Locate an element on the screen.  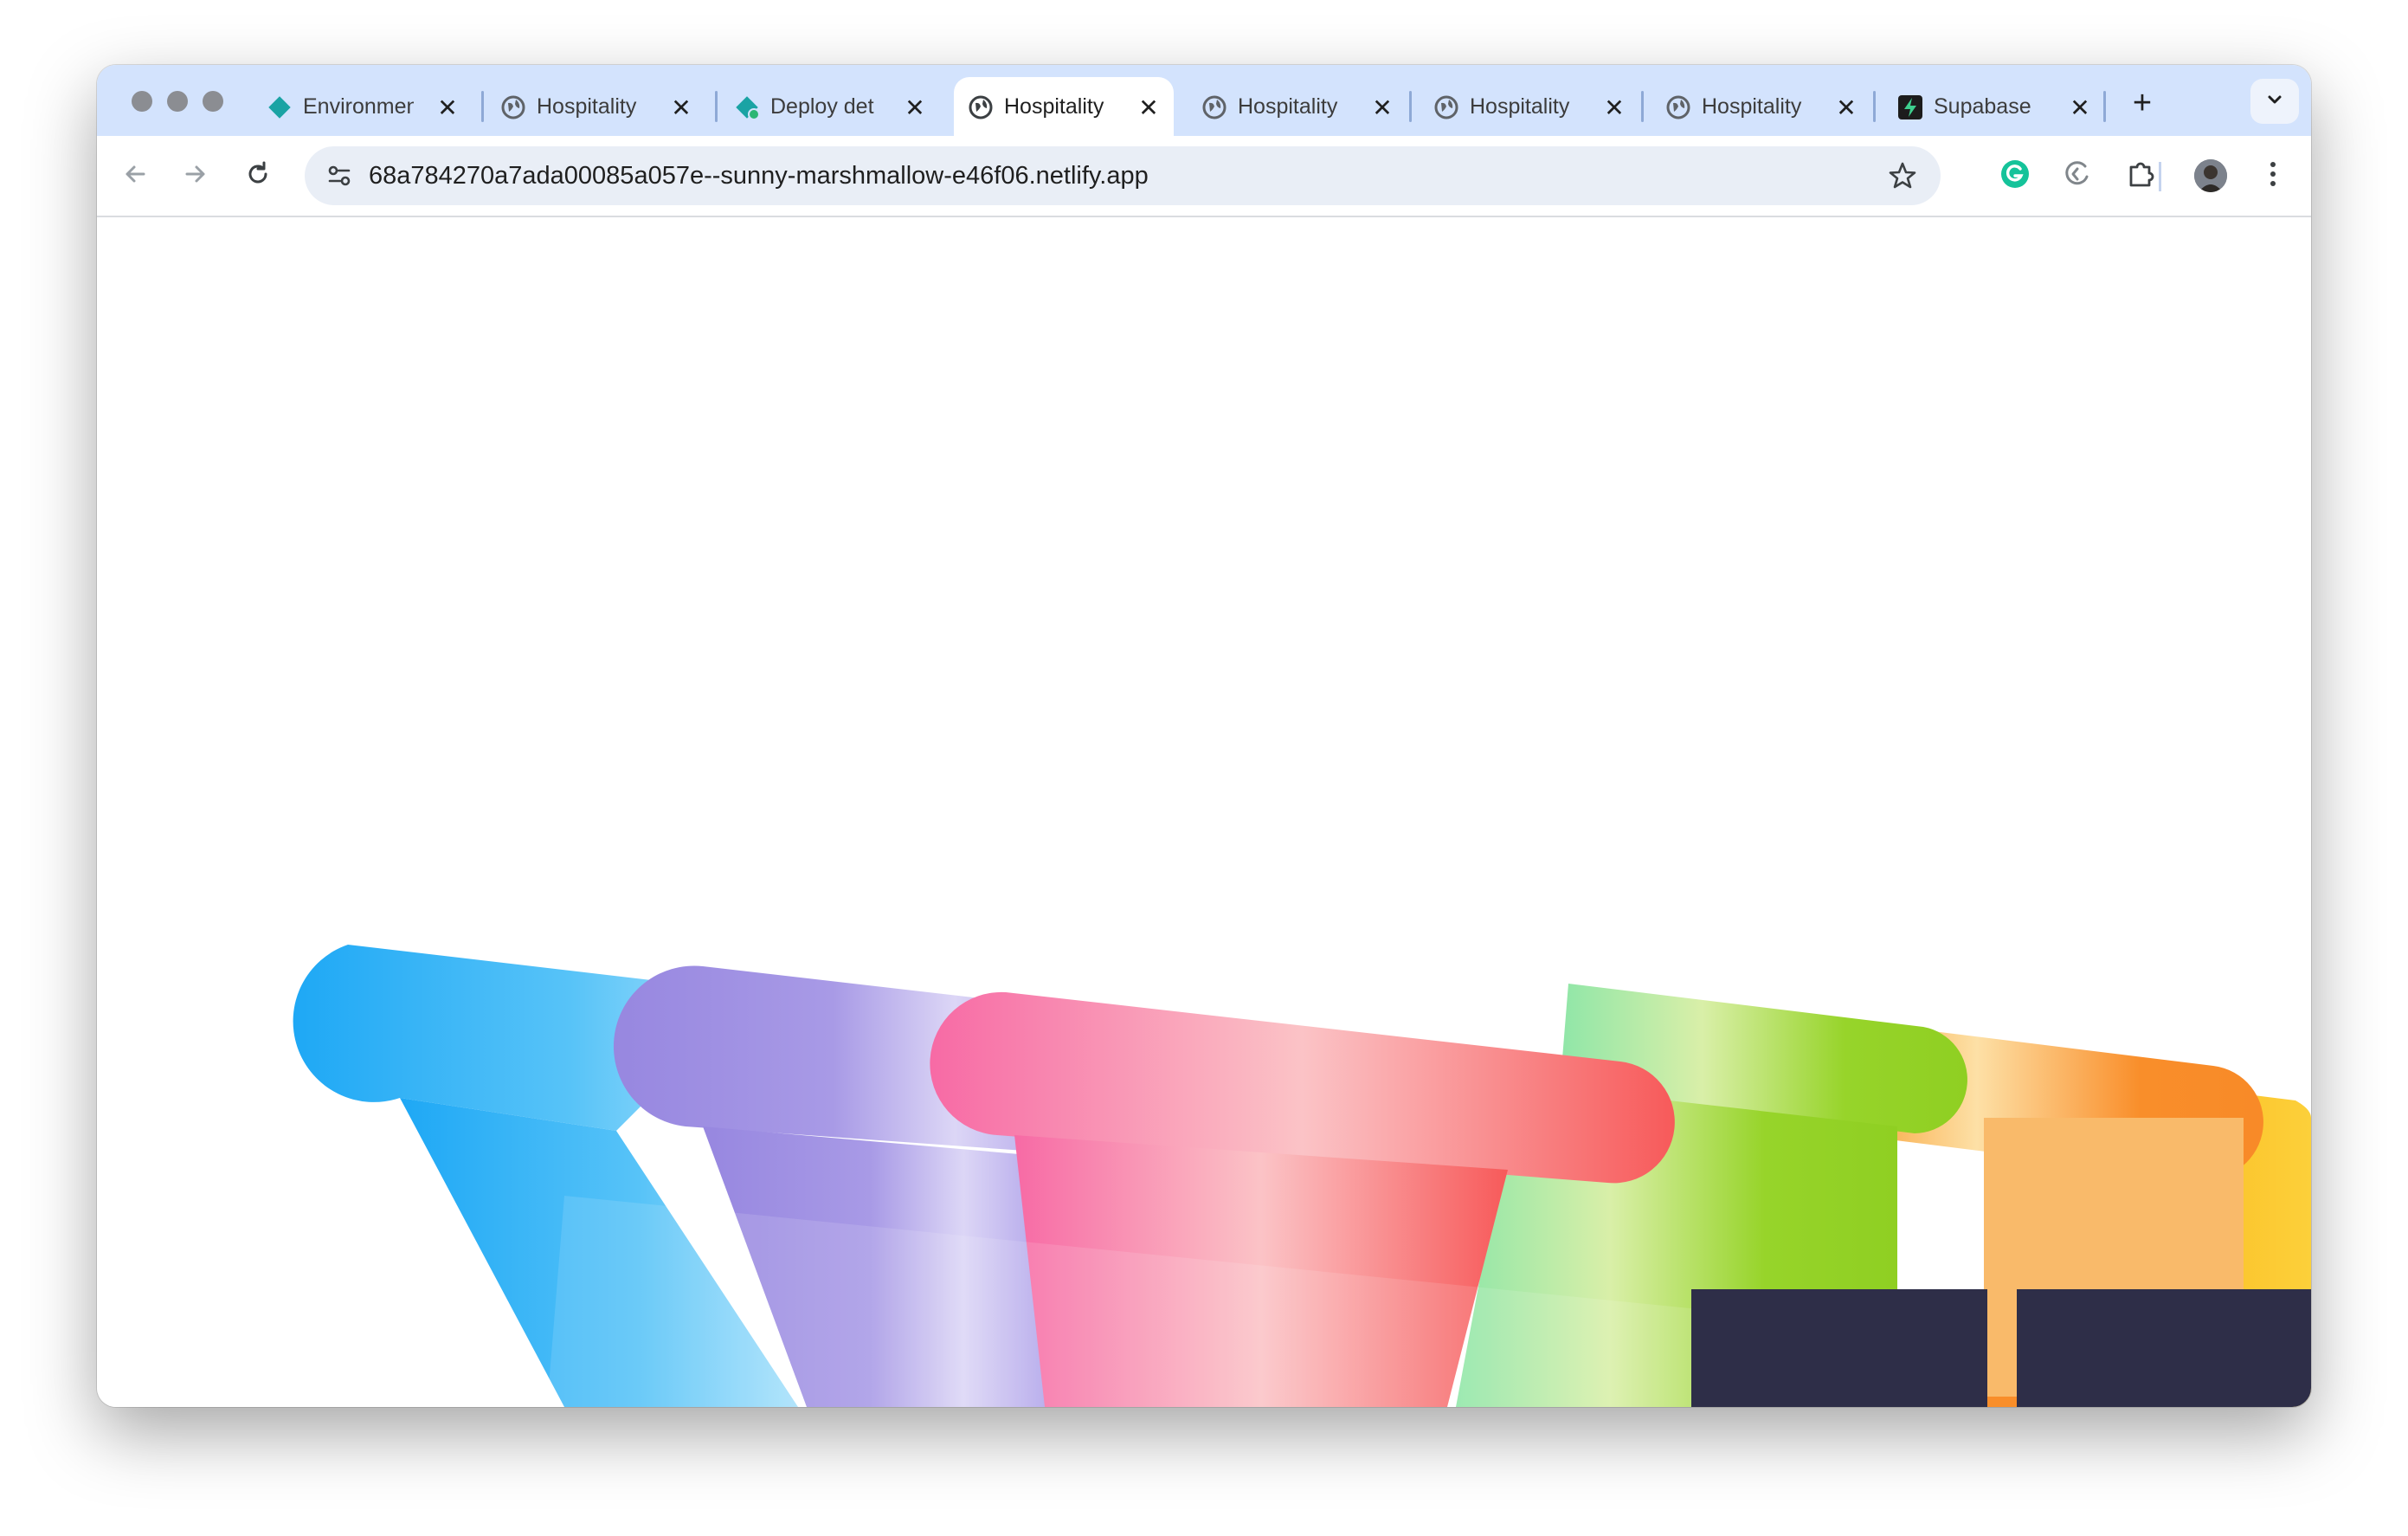
window-controls is located at coordinates (177, 101).